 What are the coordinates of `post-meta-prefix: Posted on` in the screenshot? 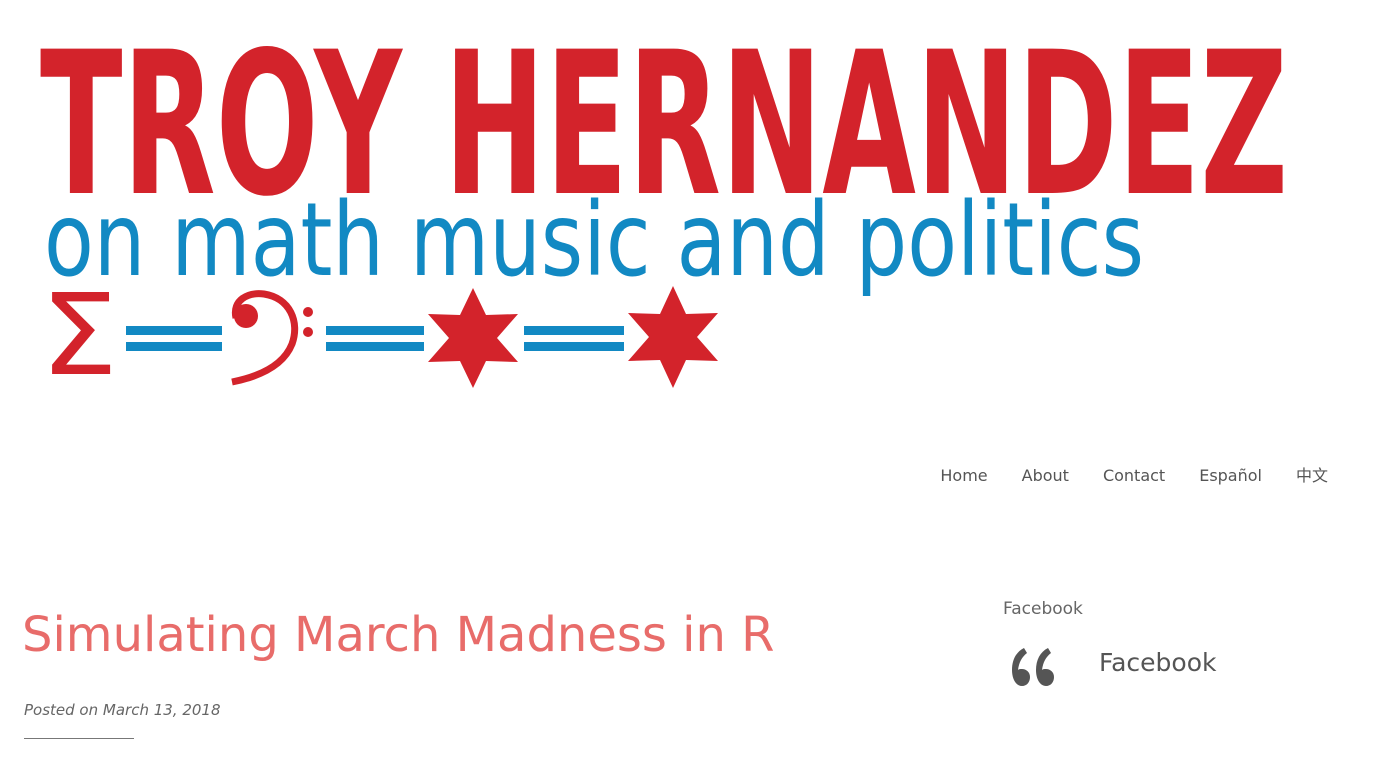 It's located at (63, 710).